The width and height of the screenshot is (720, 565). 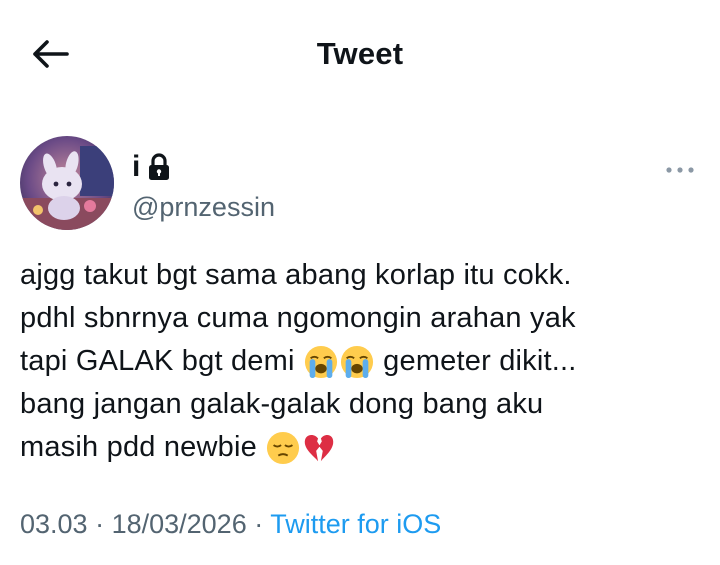 What do you see at coordinates (67, 183) in the screenshot?
I see `avatar` at bounding box center [67, 183].